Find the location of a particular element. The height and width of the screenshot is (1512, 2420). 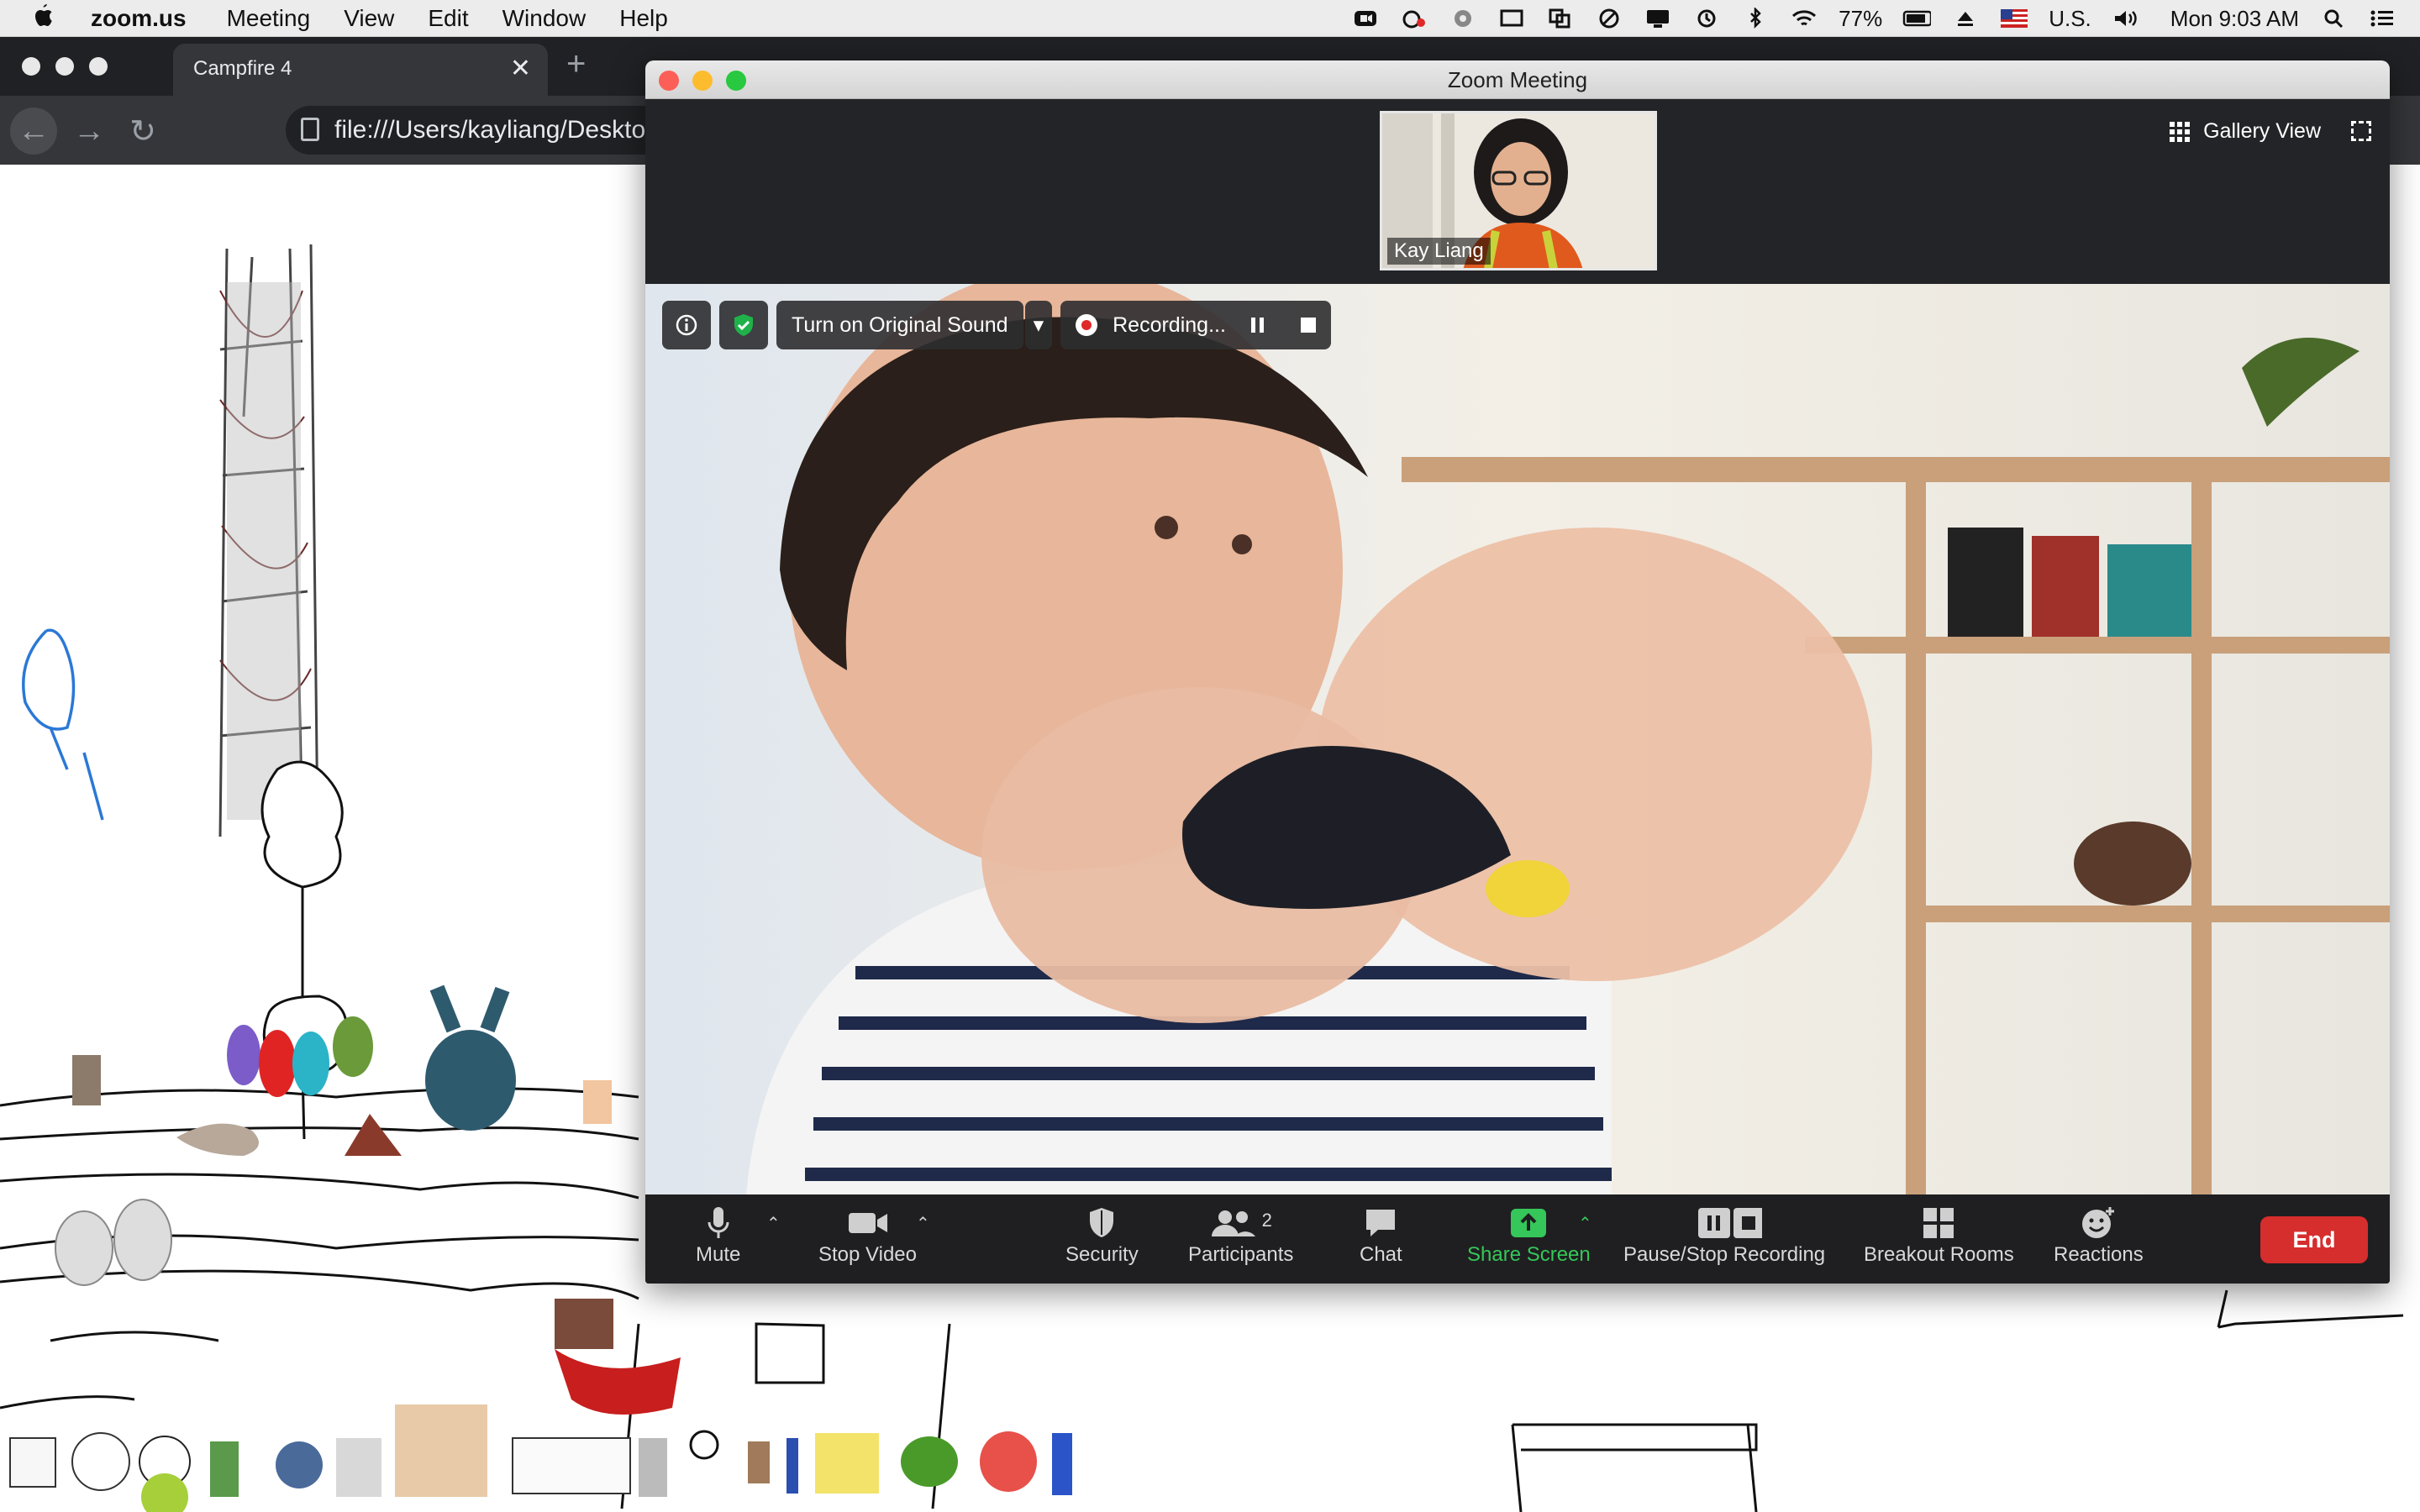

original-sound-button: Turn on Original Sound is located at coordinates (900, 325).